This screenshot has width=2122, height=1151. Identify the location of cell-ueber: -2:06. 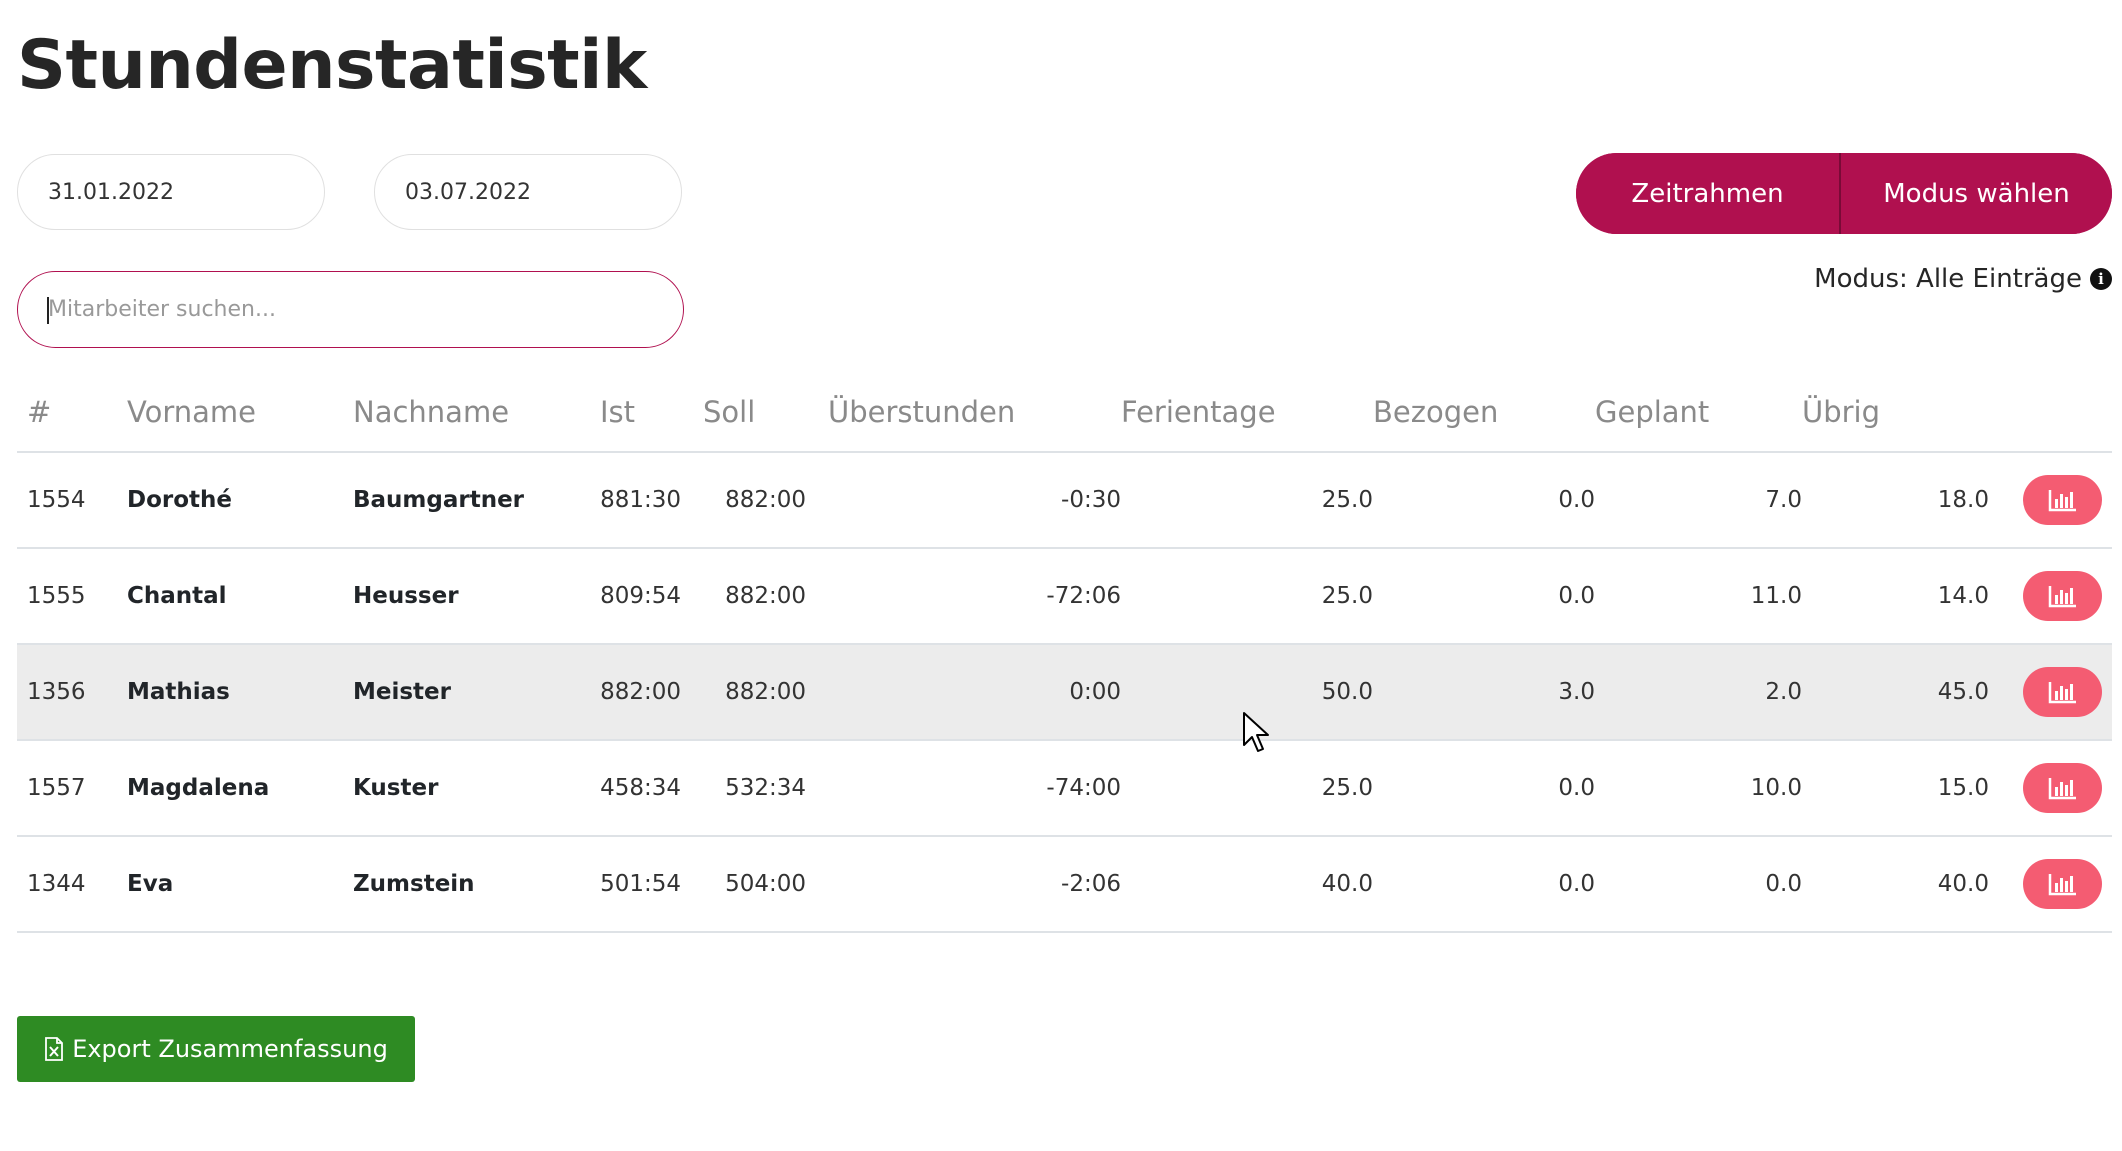
(974, 884).